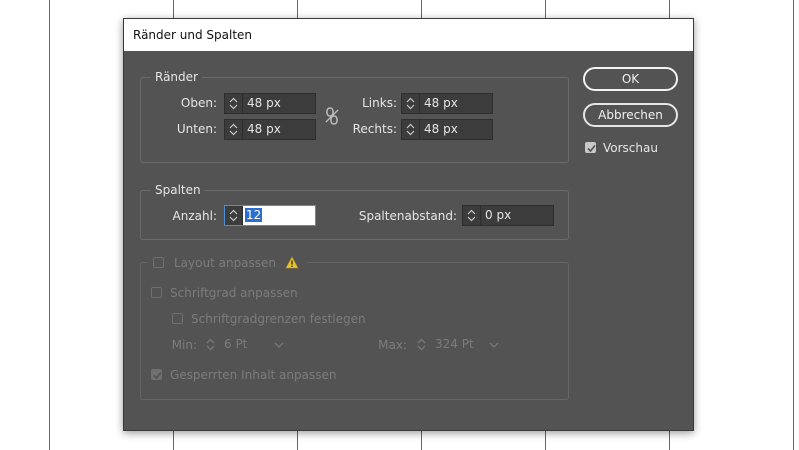  Describe the element at coordinates (158, 262) in the screenshot. I see `layout-adjust-checkbox` at that location.